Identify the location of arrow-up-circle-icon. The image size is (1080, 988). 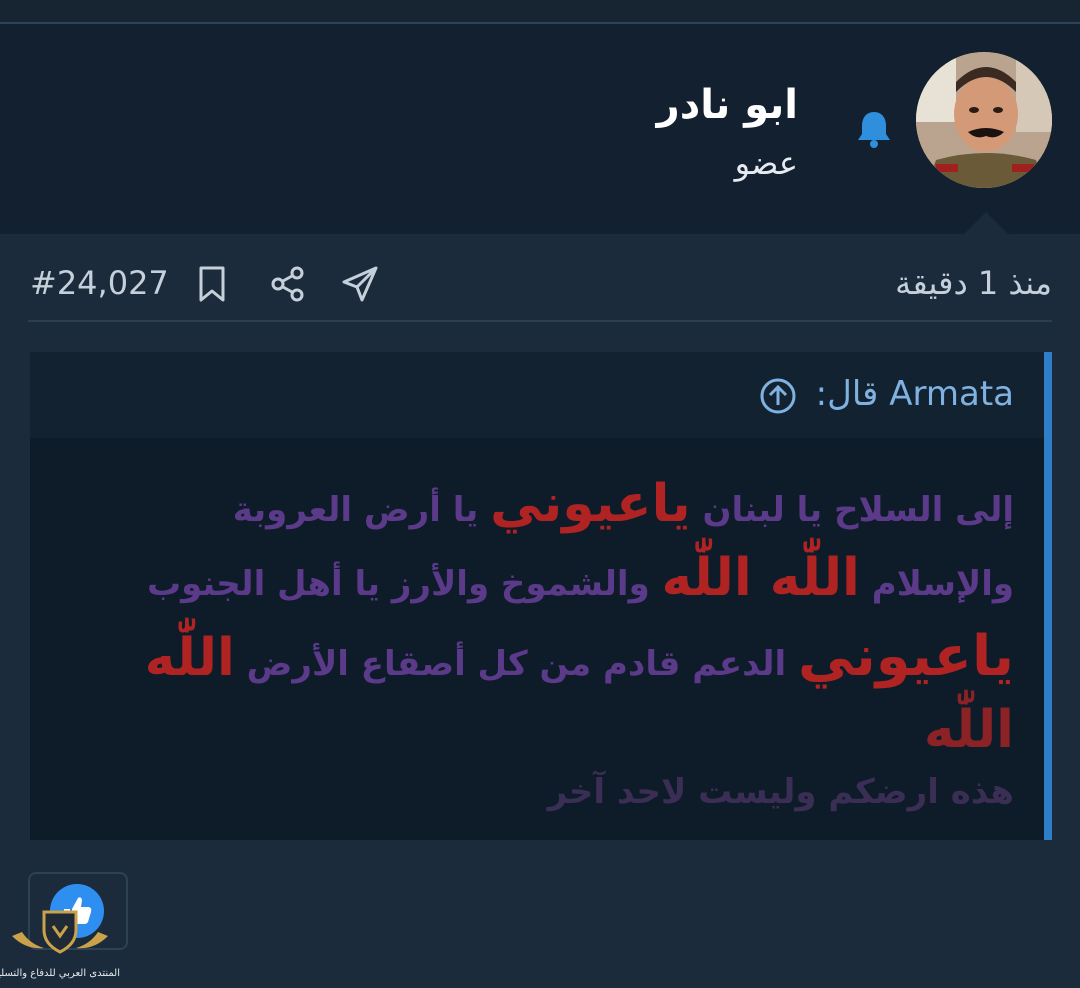
(778, 396).